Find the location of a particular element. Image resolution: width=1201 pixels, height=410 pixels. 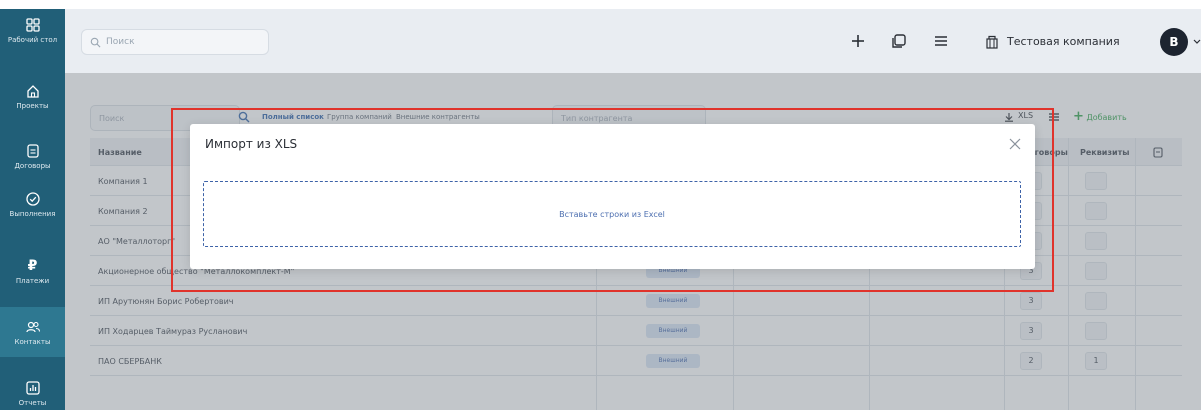

sidebar-item-reports: Отчеты is located at coordinates (32, 394).